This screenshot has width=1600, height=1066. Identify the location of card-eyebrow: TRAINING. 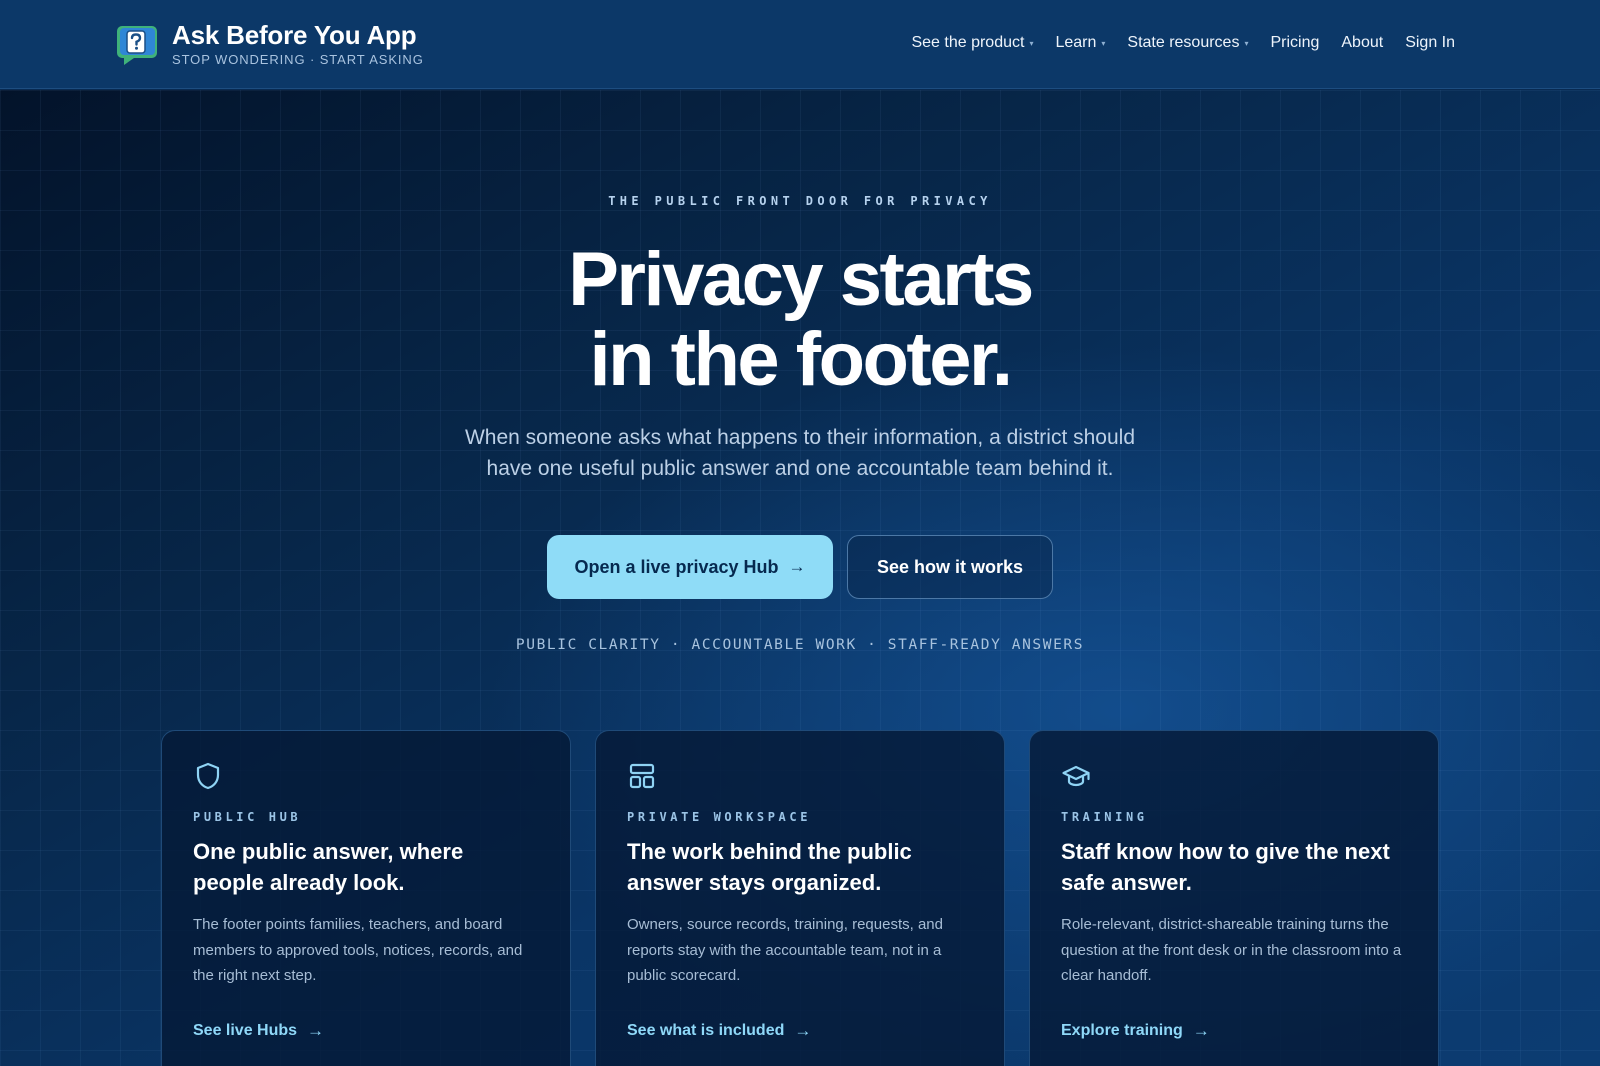
(1104, 817).